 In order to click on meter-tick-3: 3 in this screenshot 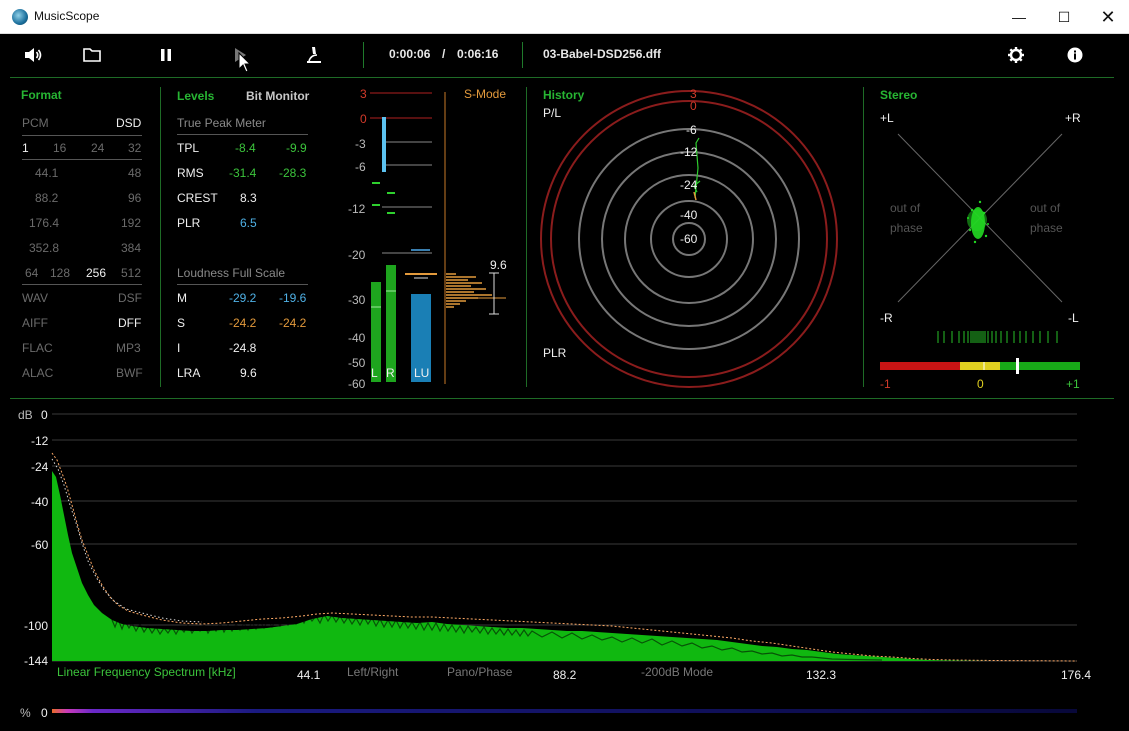, I will do `click(363, 94)`.